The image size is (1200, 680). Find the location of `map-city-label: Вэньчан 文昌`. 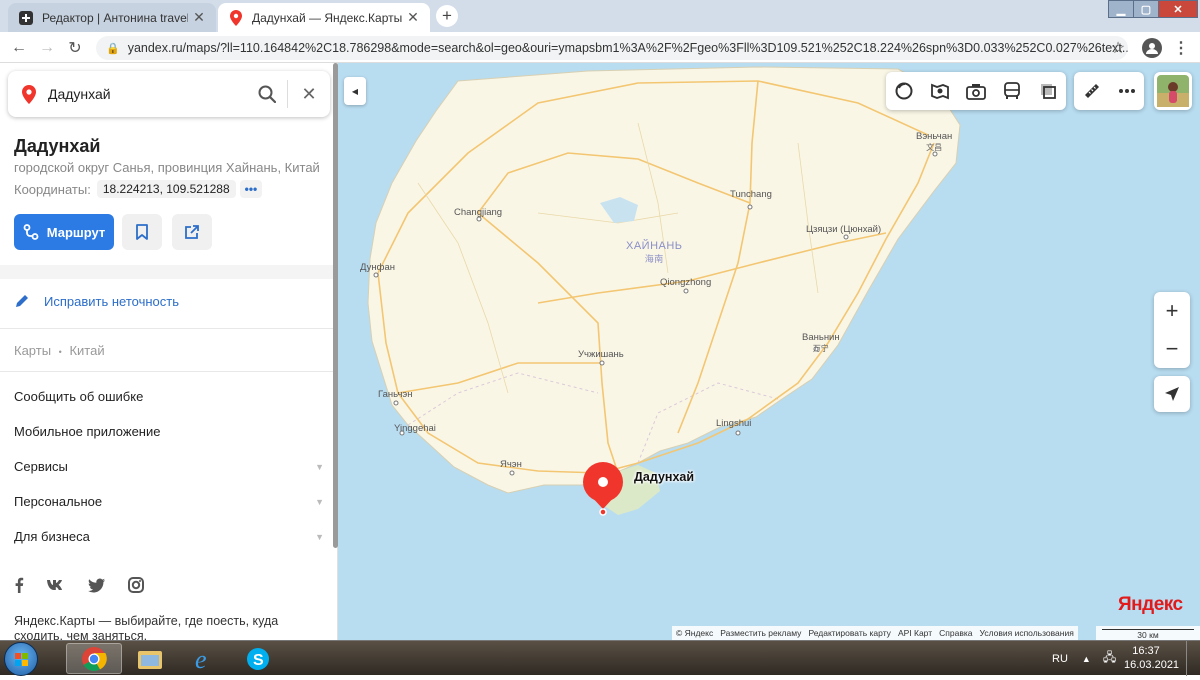

map-city-label: Вэньчан 文昌 is located at coordinates (934, 142).